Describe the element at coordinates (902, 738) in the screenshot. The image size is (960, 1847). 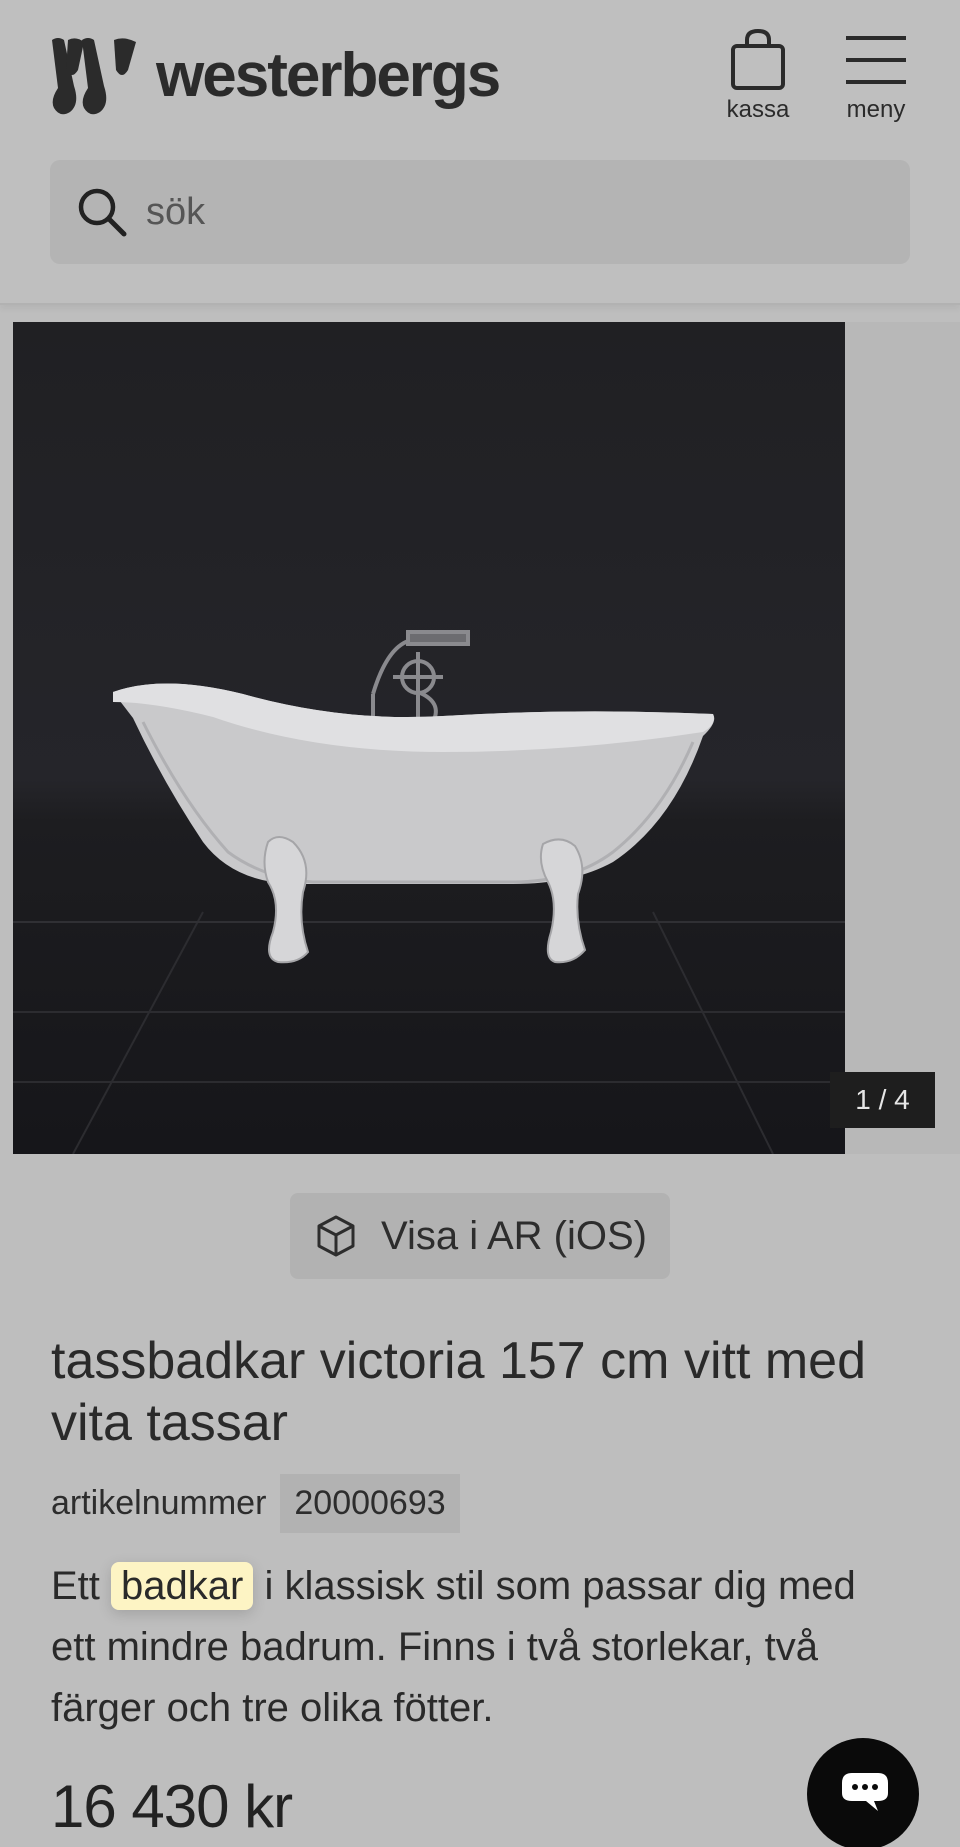
I see `next-image-peek` at that location.